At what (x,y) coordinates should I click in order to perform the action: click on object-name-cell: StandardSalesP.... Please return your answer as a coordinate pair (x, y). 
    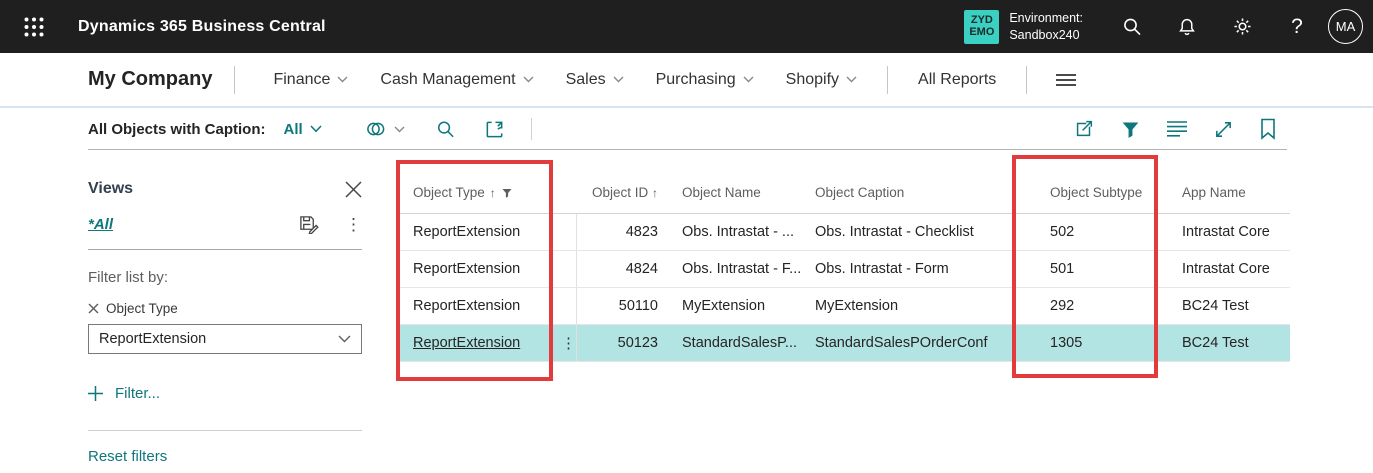
    Looking at the image, I should click on (740, 343).